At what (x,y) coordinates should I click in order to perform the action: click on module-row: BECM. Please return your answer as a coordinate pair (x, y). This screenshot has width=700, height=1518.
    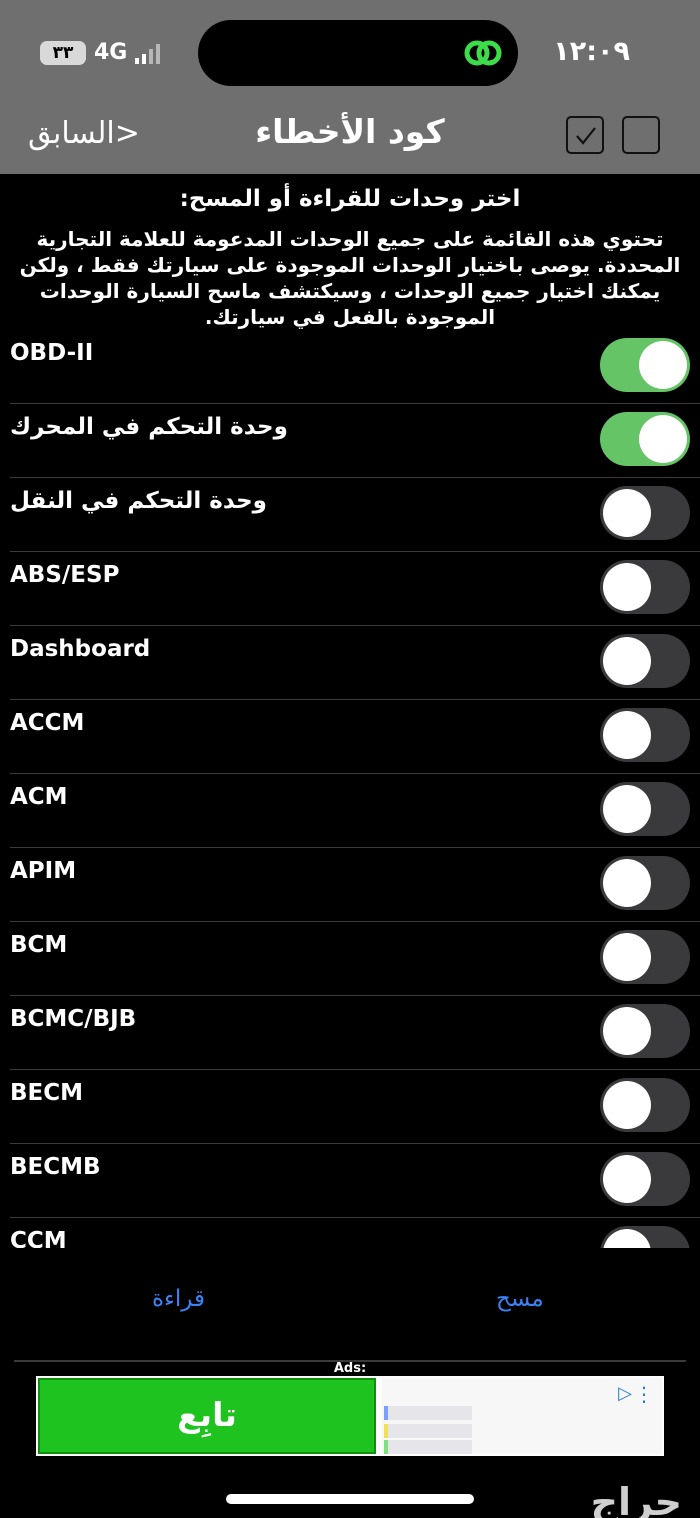
    Looking at the image, I should click on (355, 1107).